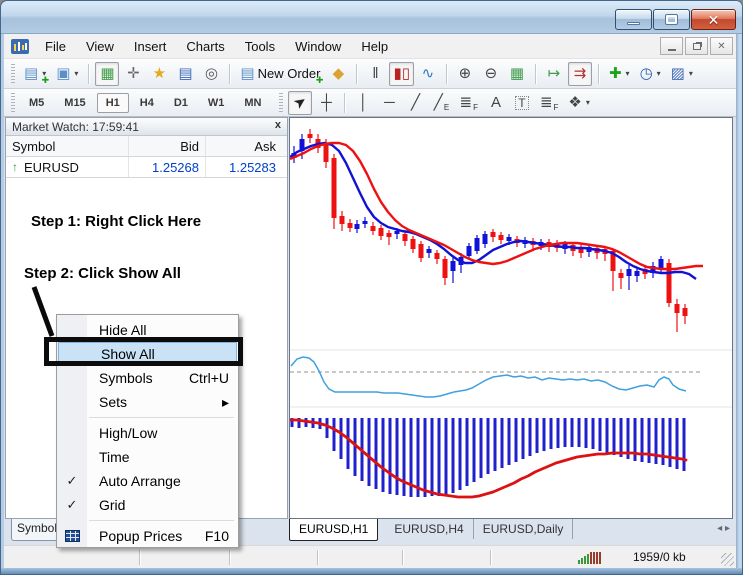 Image resolution: width=743 pixels, height=575 pixels. I want to click on child-restore-button, so click(696, 46).